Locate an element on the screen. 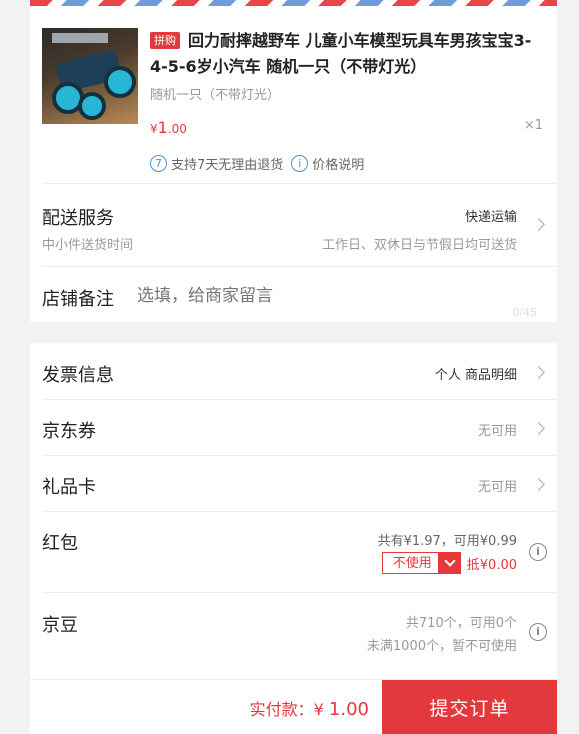  product-quantity: ×1 is located at coordinates (533, 125).